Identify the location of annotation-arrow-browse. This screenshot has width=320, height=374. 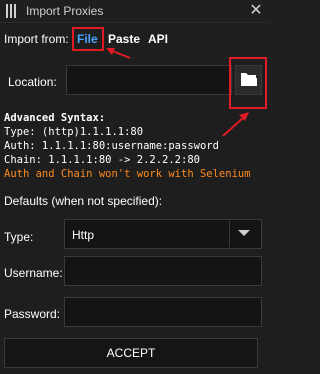
(235, 124).